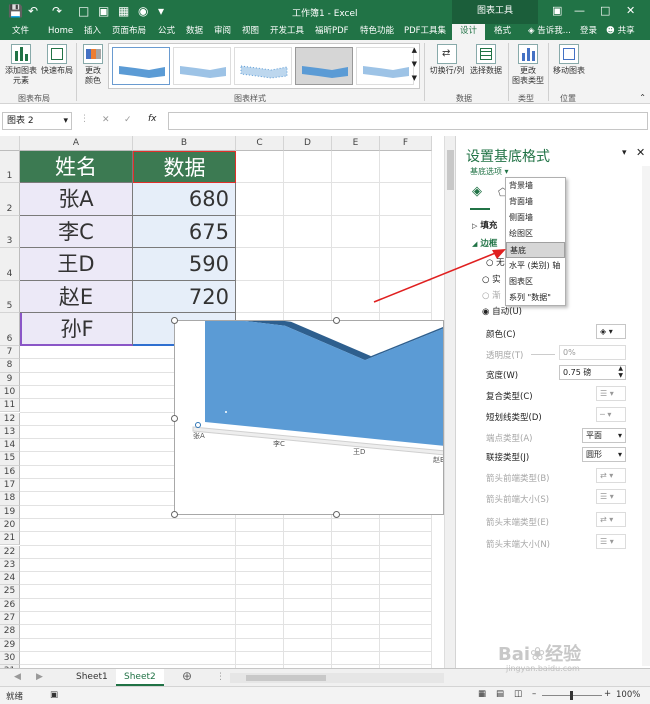  I want to click on save-icon: 💾, so click(15, 11).